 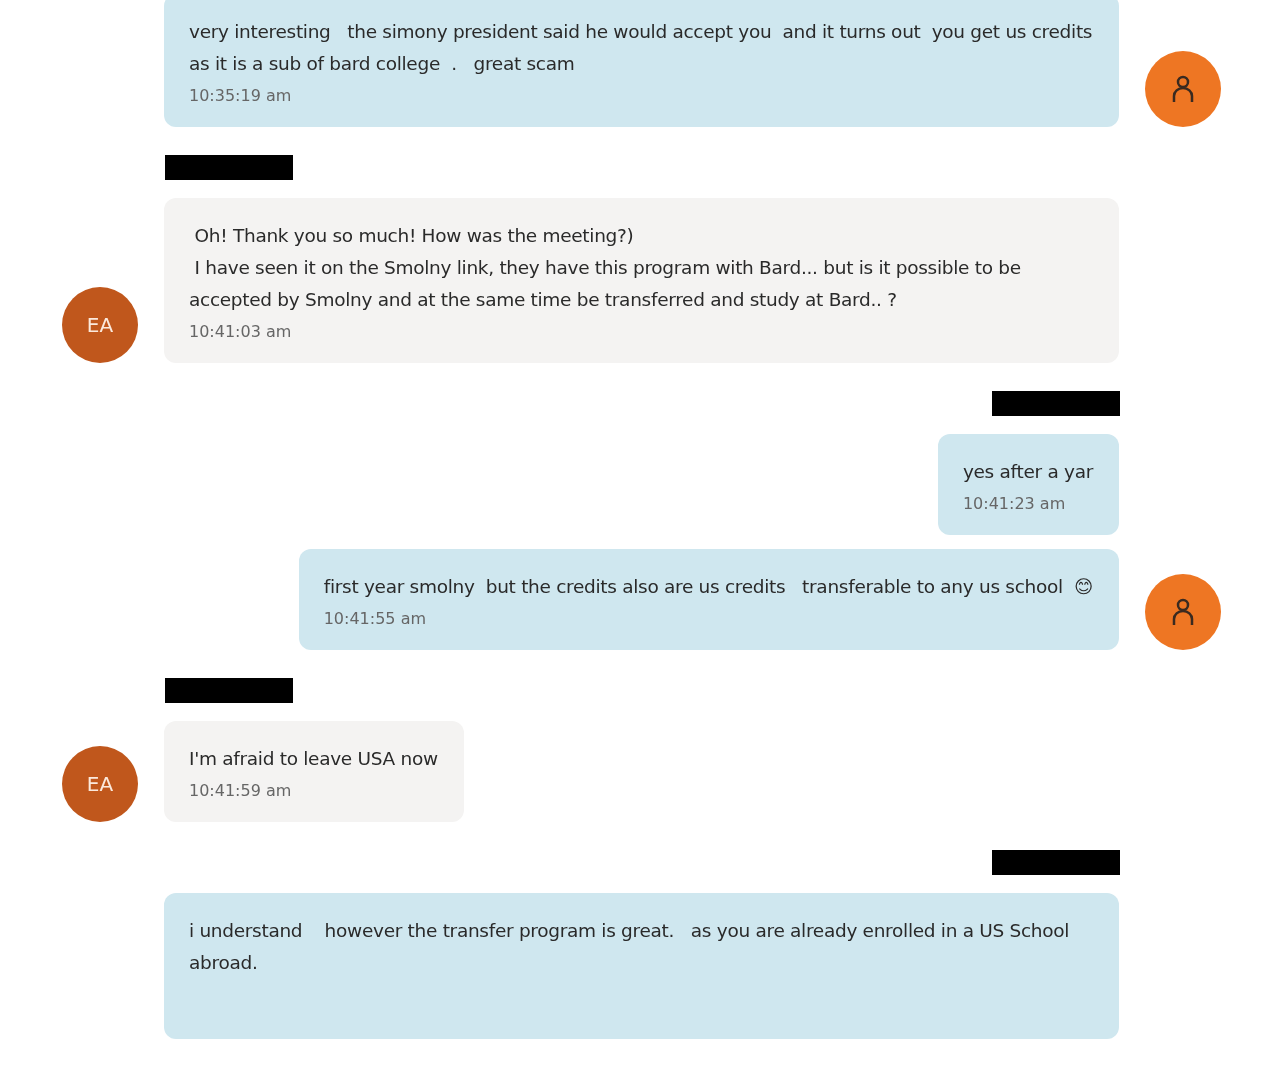 What do you see at coordinates (641, 48) in the screenshot?
I see `message-text: very interesting the simony president said he would accept you and it turns out you get us credits as it is a sub of bard college . great scam` at bounding box center [641, 48].